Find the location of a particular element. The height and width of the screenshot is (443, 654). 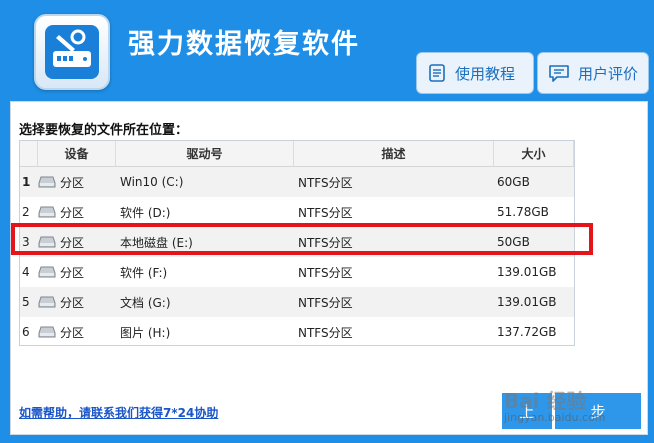

drive-cell: Win10 (C:) is located at coordinates (152, 182).